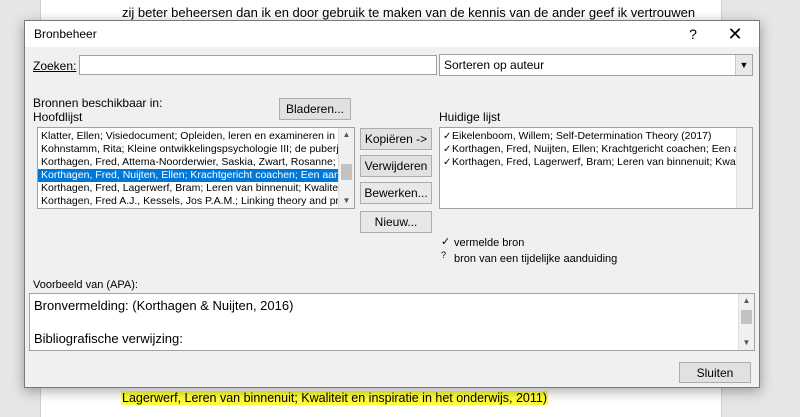 This screenshot has width=800, height=417. I want to click on sort-value: Sorteren op auteur, so click(494, 65).